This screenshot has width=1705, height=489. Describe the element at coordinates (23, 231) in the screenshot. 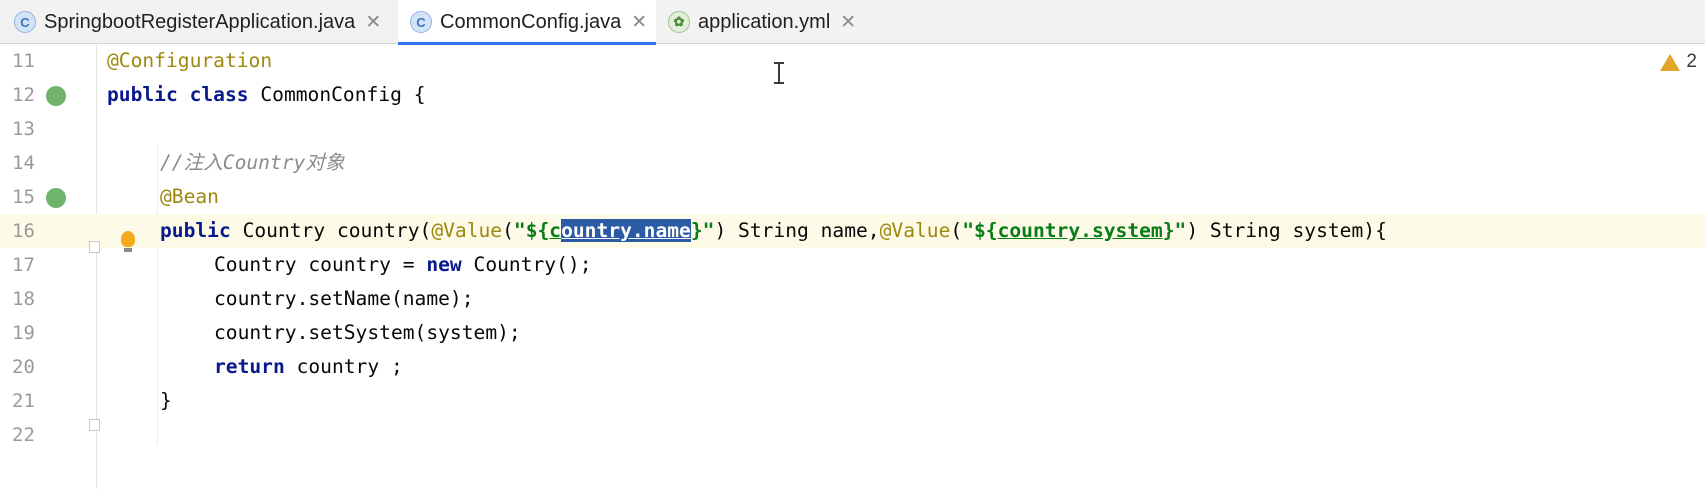

I see `line-number: 16` at that location.